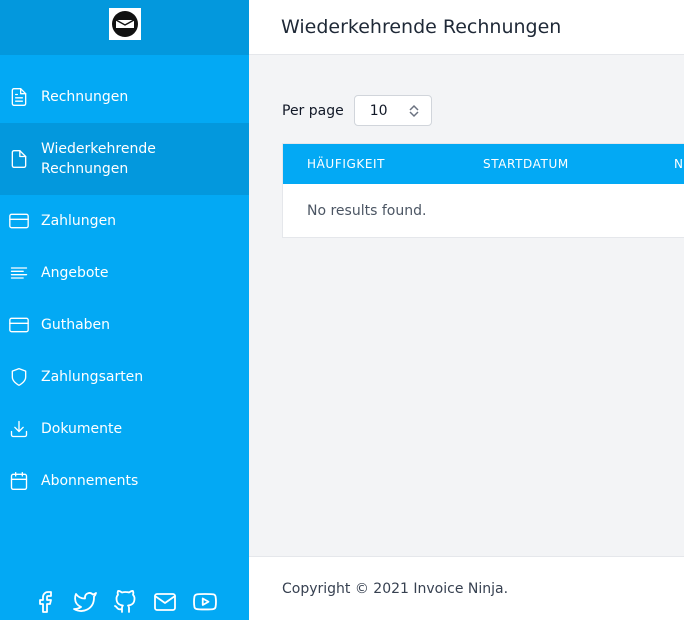 This screenshot has height=620, width=684. Describe the element at coordinates (679, 164) in the screenshot. I see `column-header-next: N` at that location.